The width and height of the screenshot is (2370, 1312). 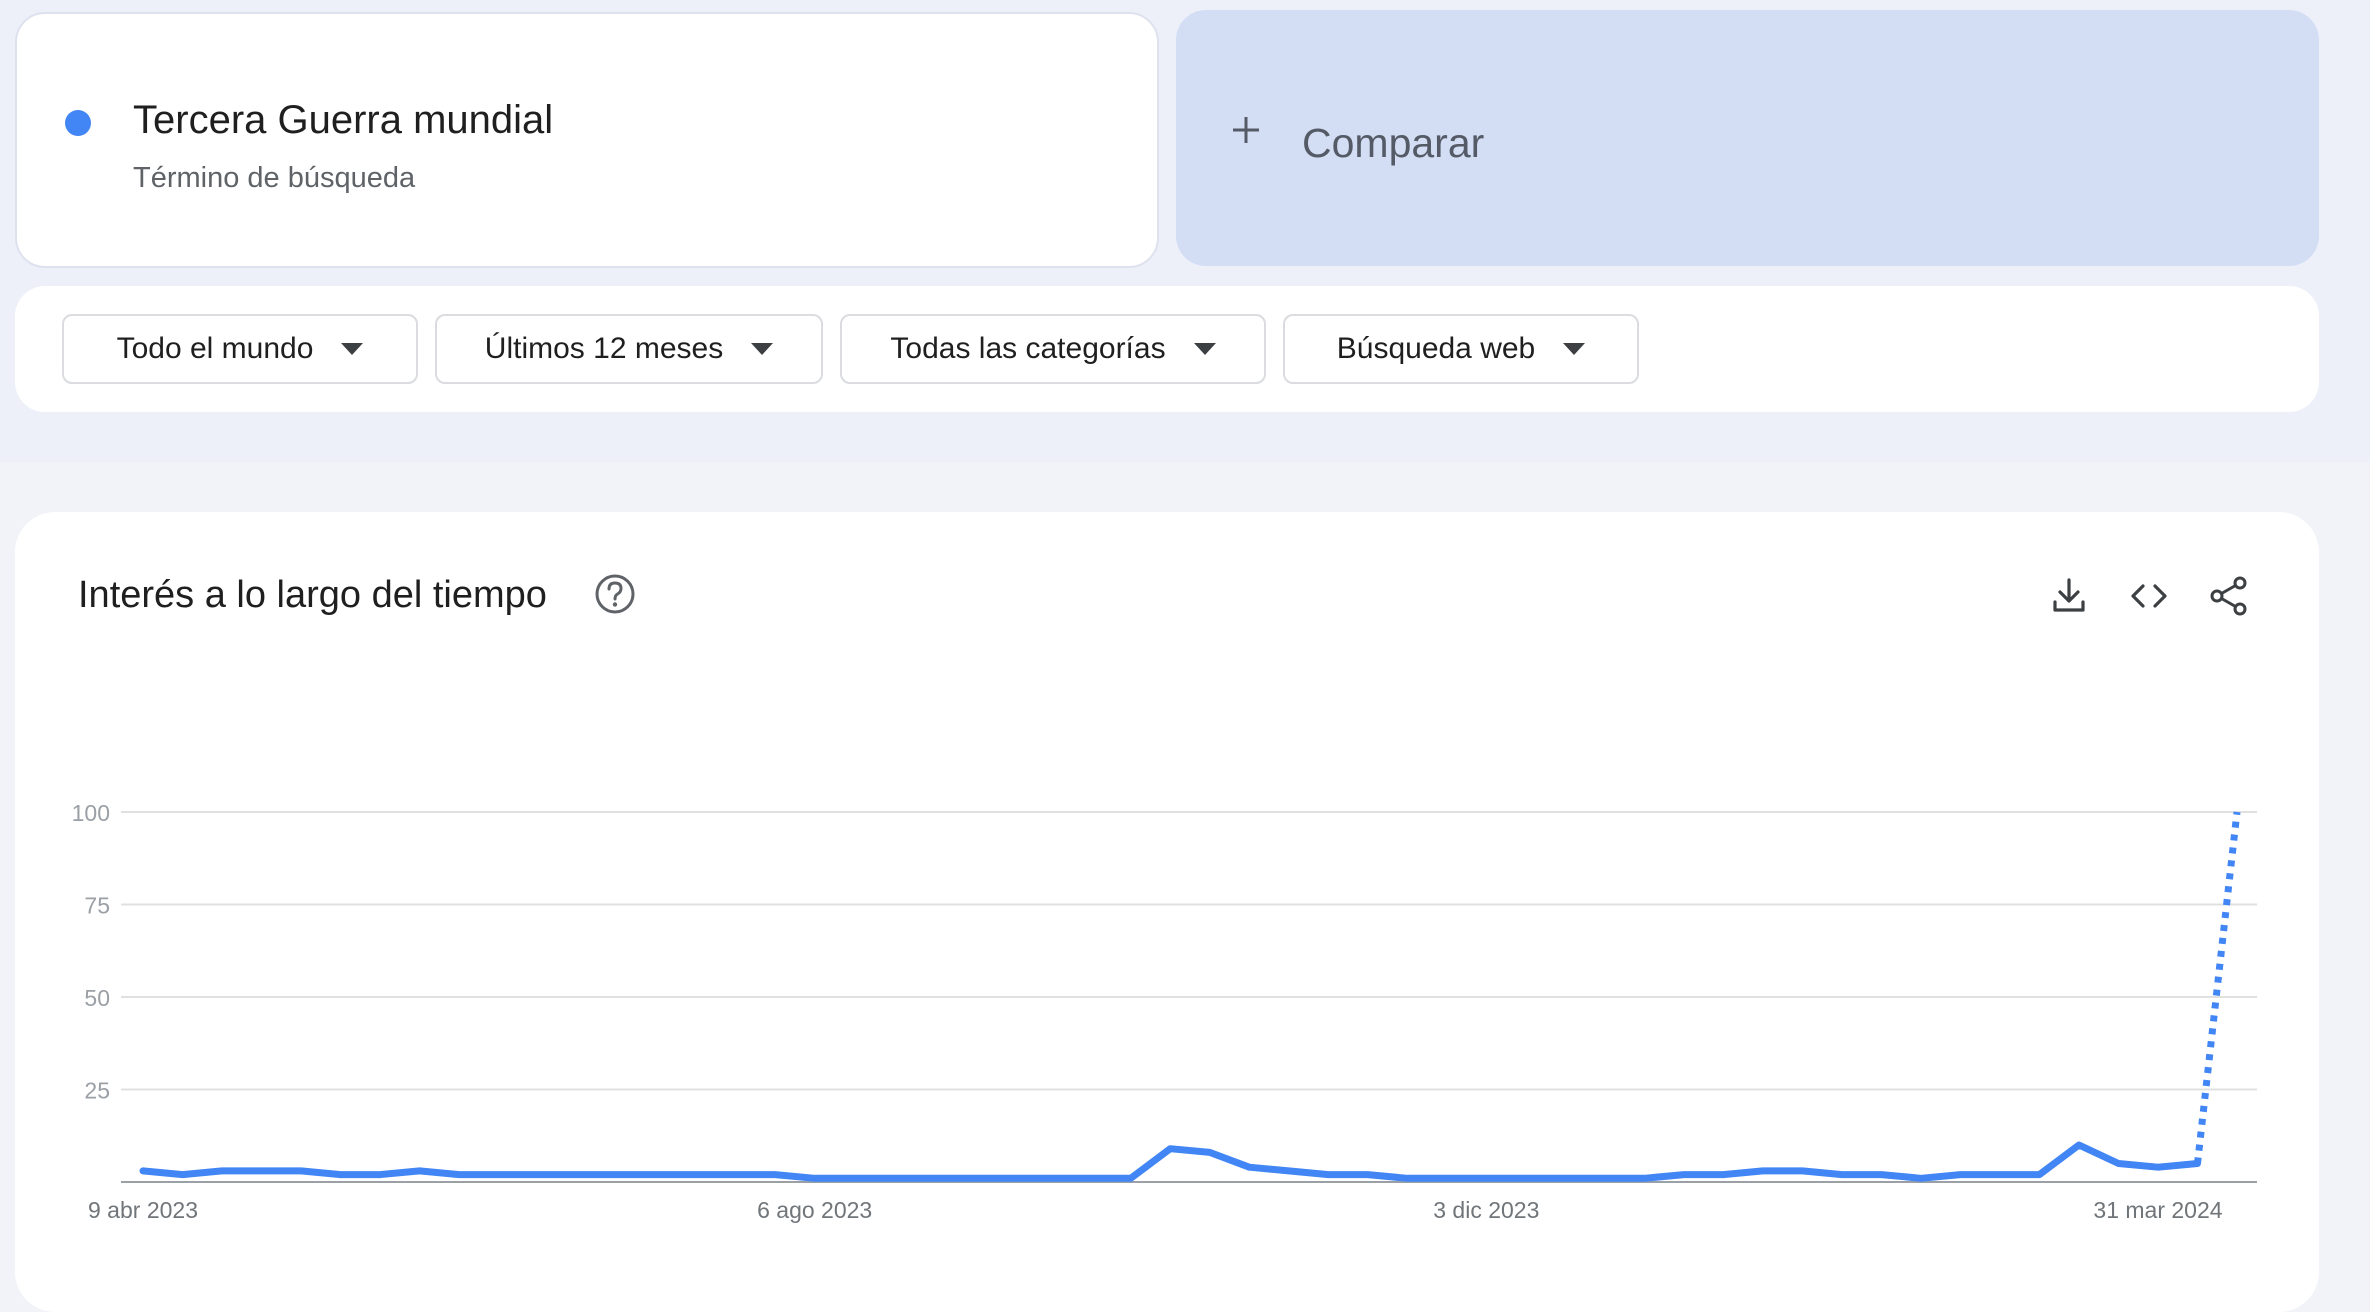 I want to click on location-filter: Todo el mundo, so click(x=240, y=349).